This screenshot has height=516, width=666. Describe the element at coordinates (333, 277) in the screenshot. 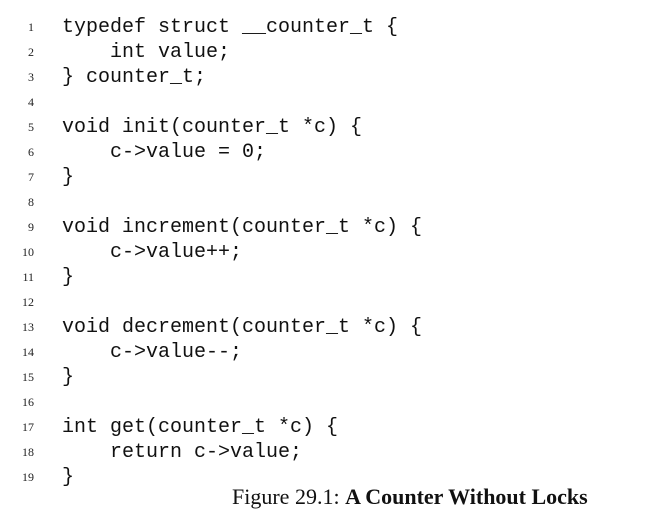

I see `code-line: 11}` at that location.